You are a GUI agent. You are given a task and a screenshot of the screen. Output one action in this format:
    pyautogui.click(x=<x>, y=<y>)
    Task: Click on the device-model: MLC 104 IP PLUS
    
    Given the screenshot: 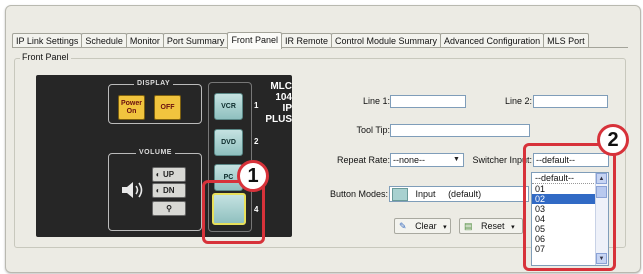 What is the action you would take?
    pyautogui.click(x=274, y=103)
    